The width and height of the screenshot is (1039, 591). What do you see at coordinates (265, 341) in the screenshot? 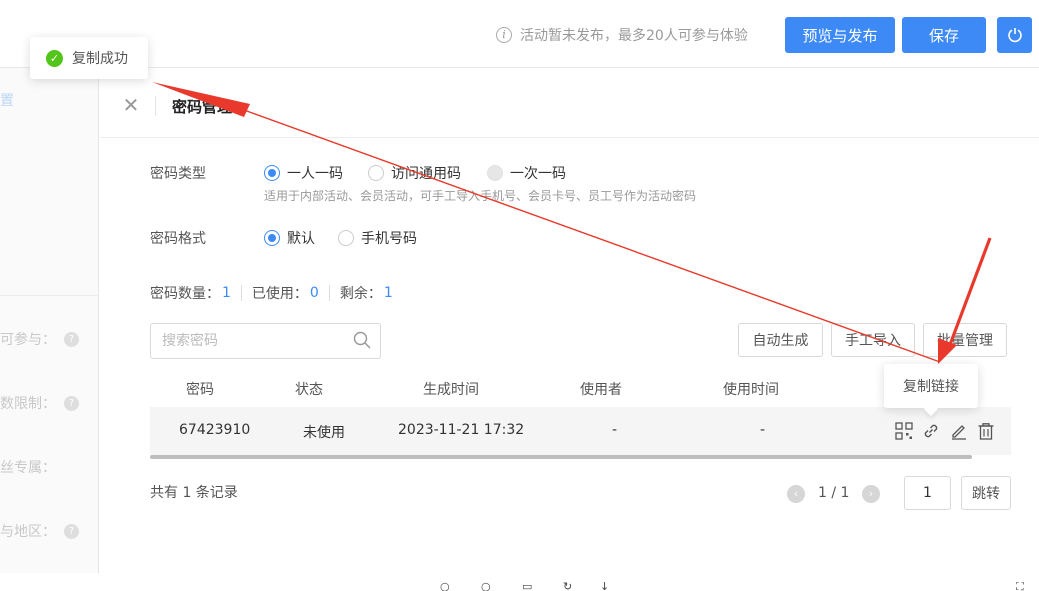
I see `search-input` at bounding box center [265, 341].